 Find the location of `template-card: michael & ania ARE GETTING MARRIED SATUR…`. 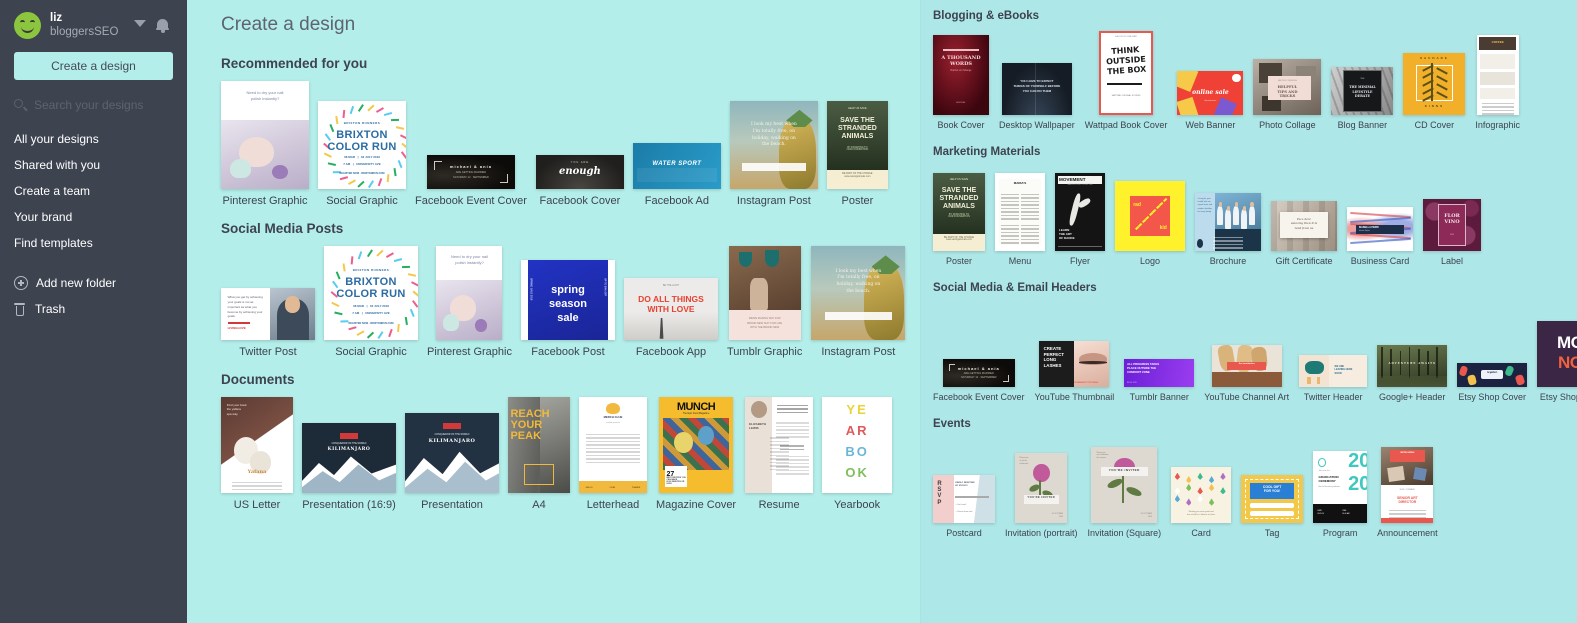

template-card: michael & ania ARE GETTING MARRIED SATUR… is located at coordinates (979, 380).